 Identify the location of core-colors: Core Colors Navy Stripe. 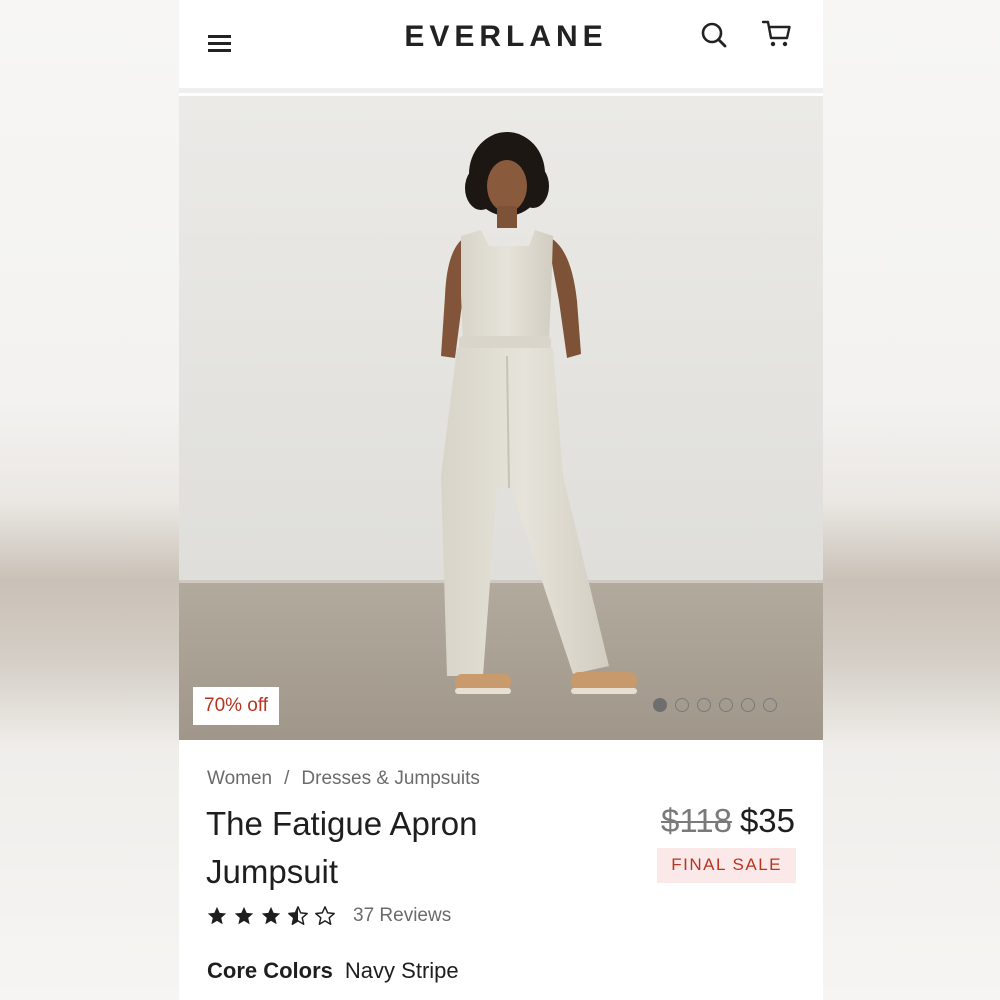
(333, 971).